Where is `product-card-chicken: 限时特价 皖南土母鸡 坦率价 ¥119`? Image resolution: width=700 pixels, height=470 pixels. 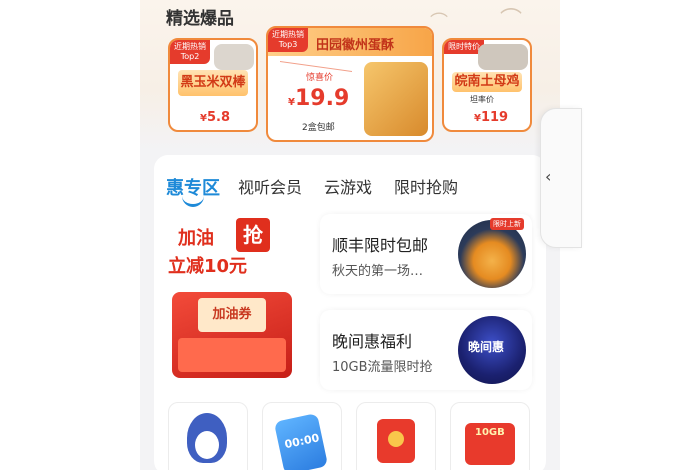 product-card-chicken: 限时特价 皖南土母鸡 坦率价 ¥119 is located at coordinates (487, 85).